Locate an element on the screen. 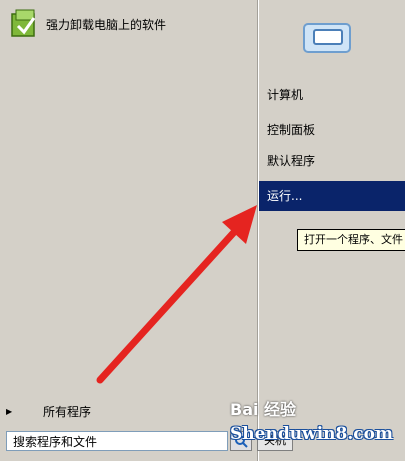 This screenshot has height=461, width=405. pinned-program-label: 强力卸载电脑上的软件 is located at coordinates (106, 24).